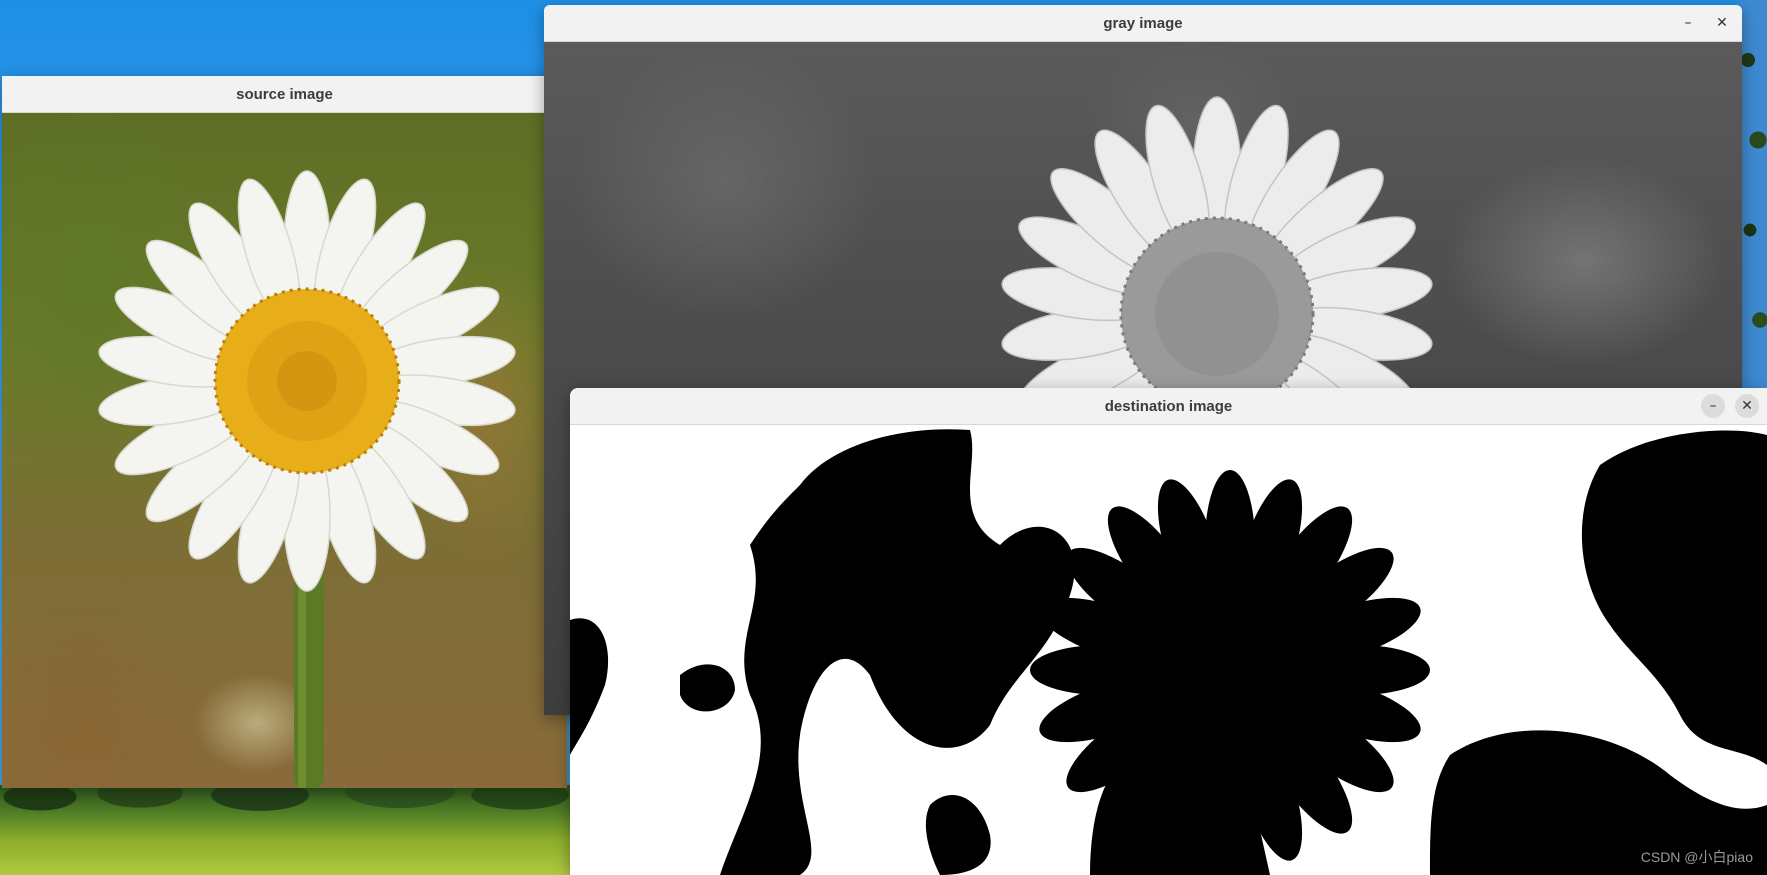  Describe the element at coordinates (1730, 406) in the screenshot. I see `destination-window-controls: – ✕` at that location.